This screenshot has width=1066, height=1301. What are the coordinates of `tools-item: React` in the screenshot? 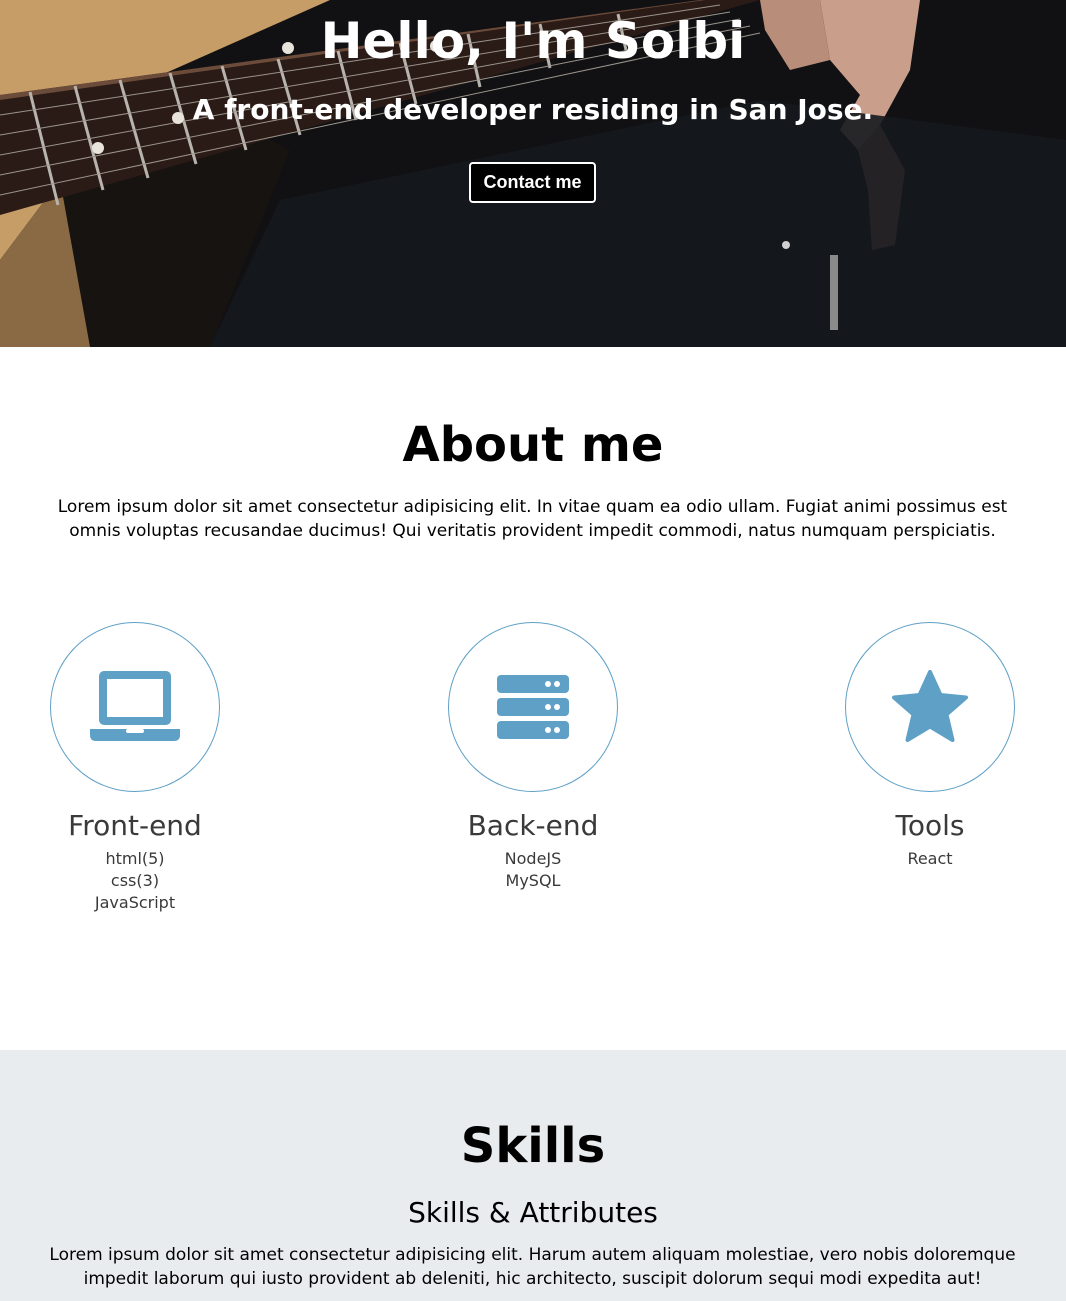 It's located at (930, 858).